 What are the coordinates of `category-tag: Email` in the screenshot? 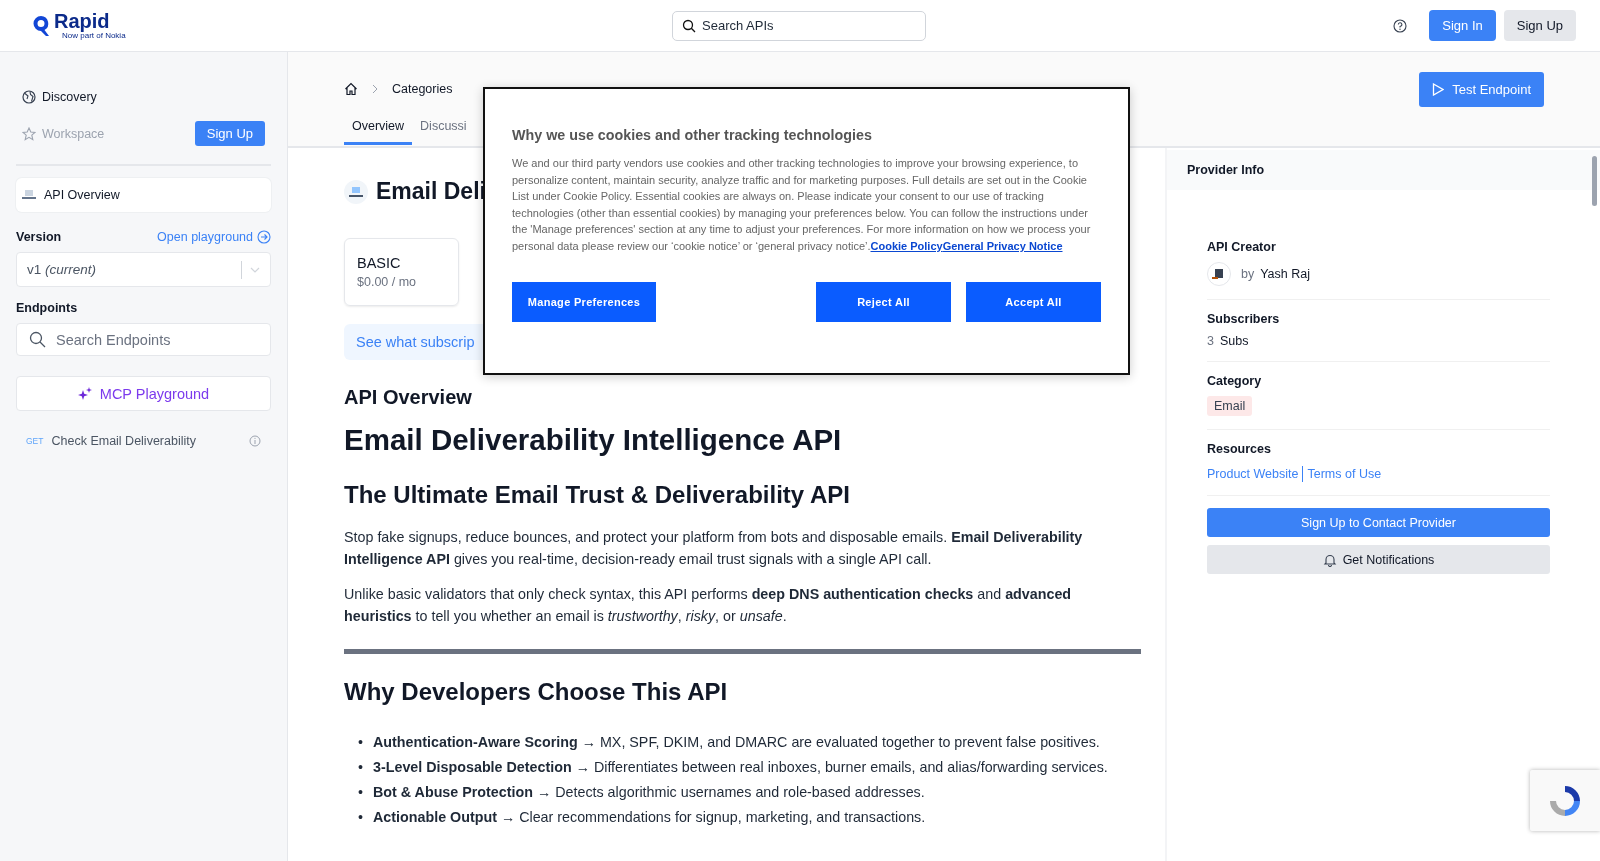 It's located at (1230, 406).